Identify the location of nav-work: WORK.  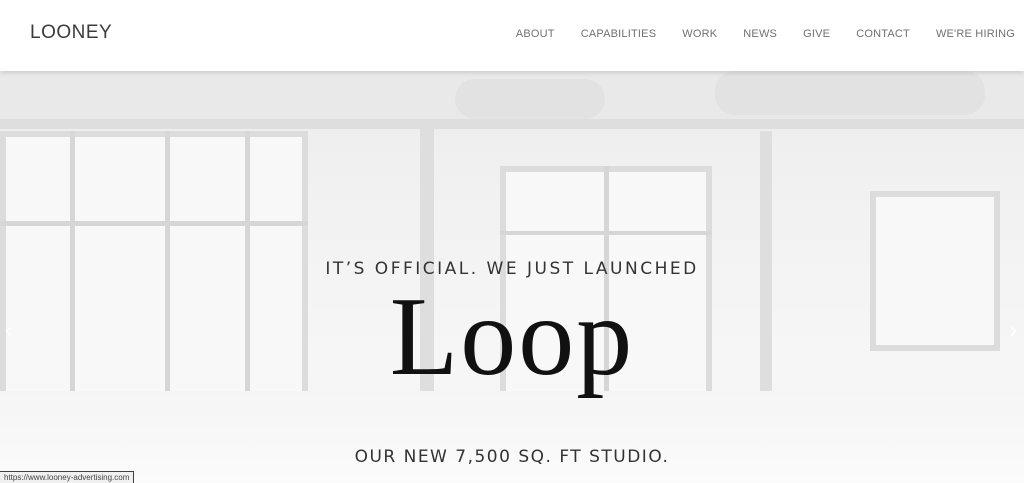
(699, 34).